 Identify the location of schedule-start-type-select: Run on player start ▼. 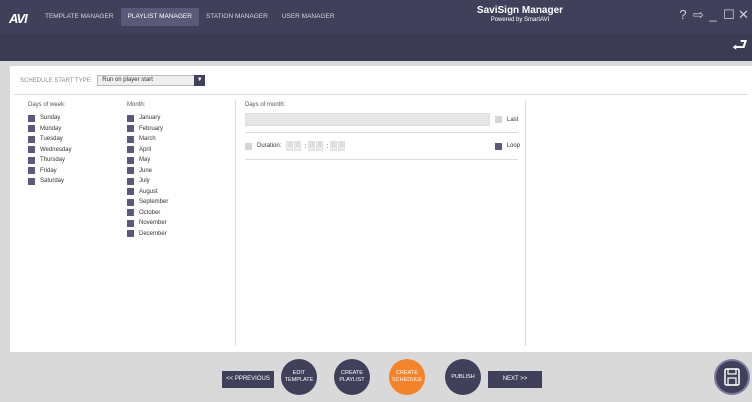
(151, 80).